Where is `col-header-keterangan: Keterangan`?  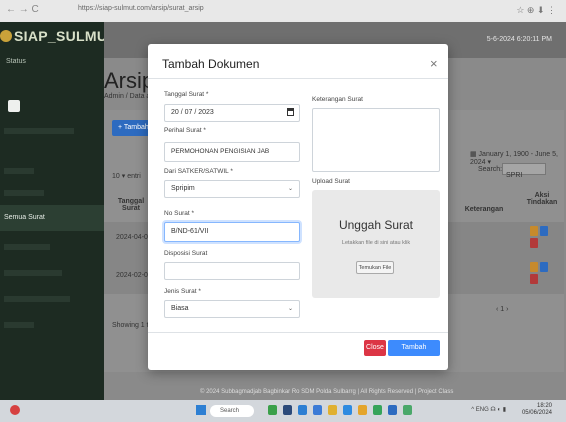
col-header-keterangan: Keterangan is located at coordinates (484, 209).